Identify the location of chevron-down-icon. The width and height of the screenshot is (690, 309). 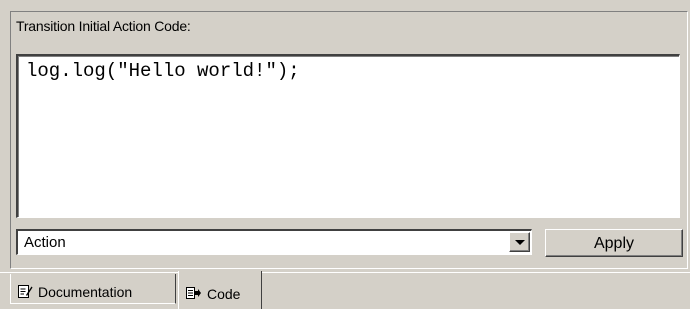
(520, 242).